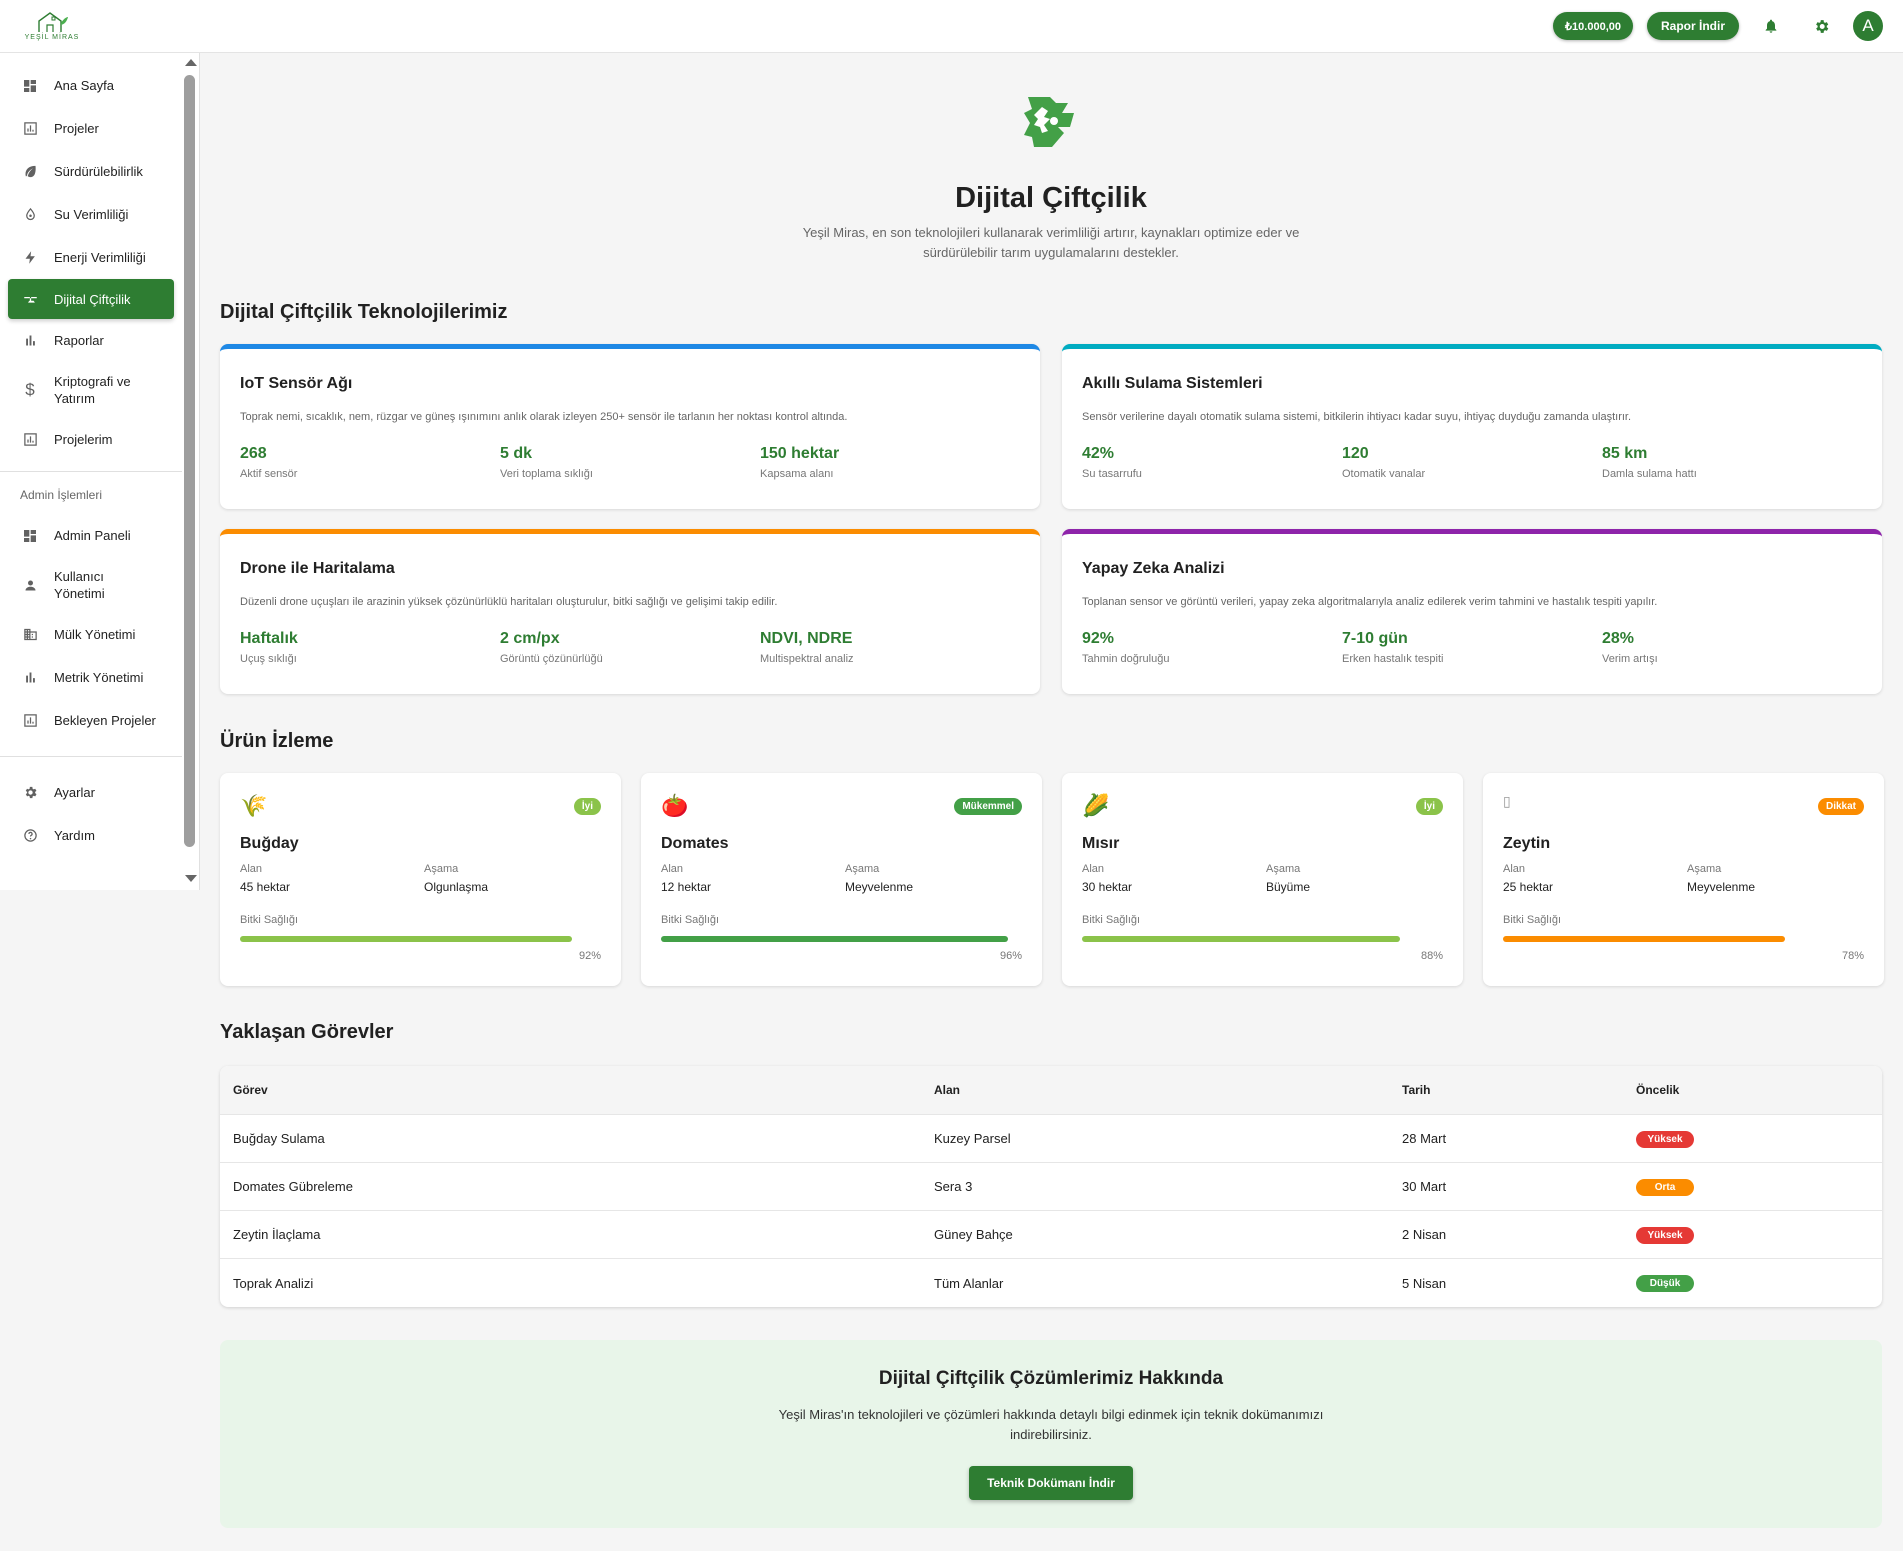 The image size is (1903, 1551). What do you see at coordinates (1821, 26) in the screenshot?
I see `settings-button` at bounding box center [1821, 26].